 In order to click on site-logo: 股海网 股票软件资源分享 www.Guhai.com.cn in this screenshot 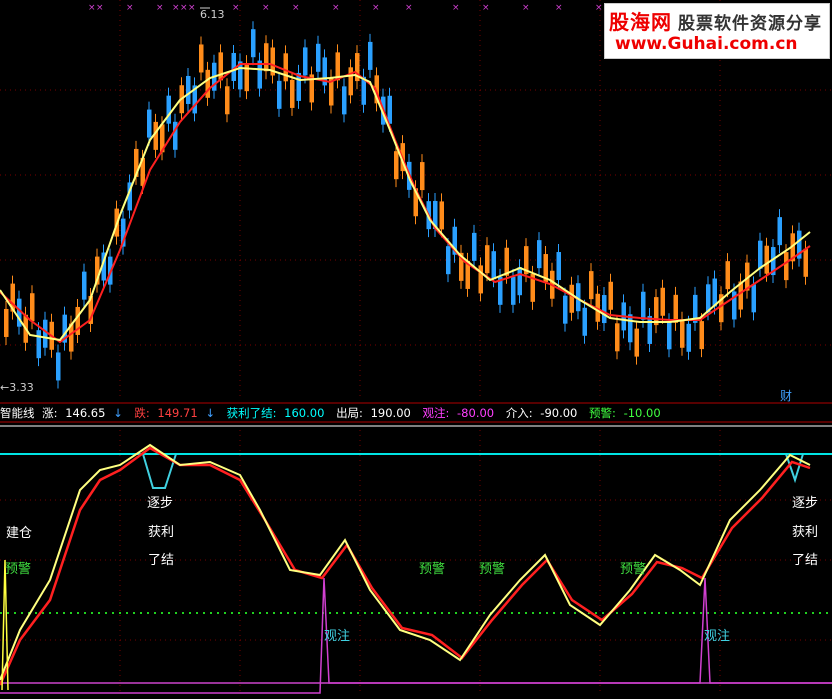, I will do `click(717, 31)`.